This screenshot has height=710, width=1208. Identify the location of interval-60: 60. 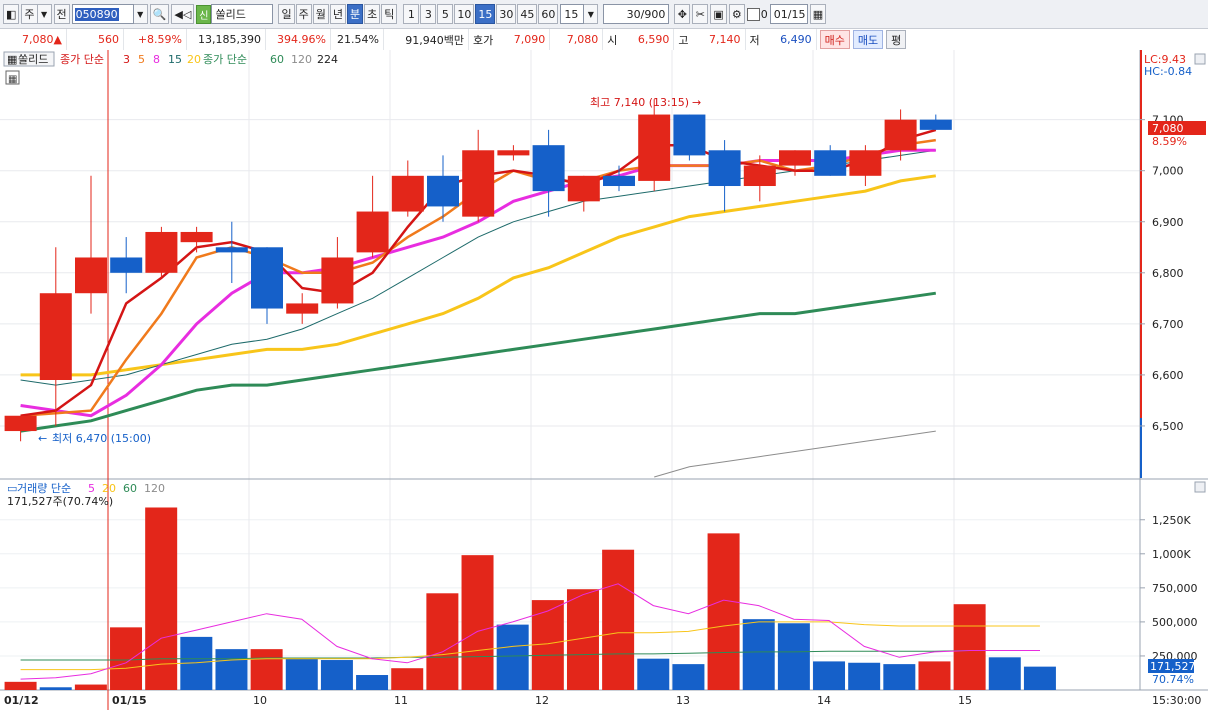
(548, 14).